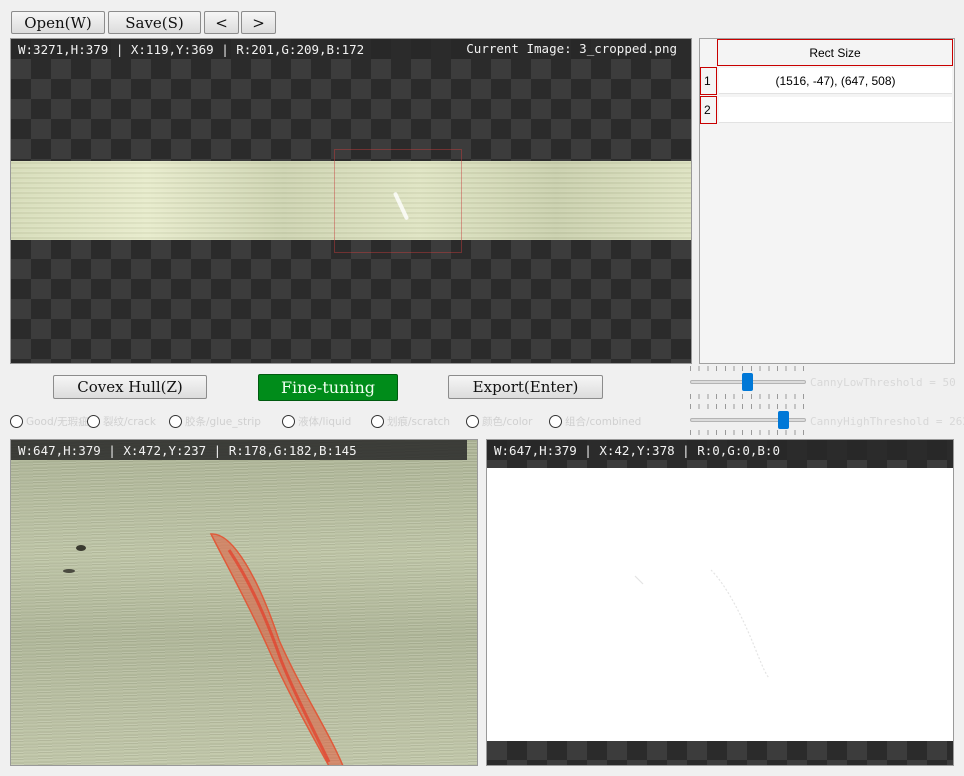 The width and height of the screenshot is (964, 776). What do you see at coordinates (328, 387) in the screenshot?
I see `fine-tuning-button: Fine-tuning` at bounding box center [328, 387].